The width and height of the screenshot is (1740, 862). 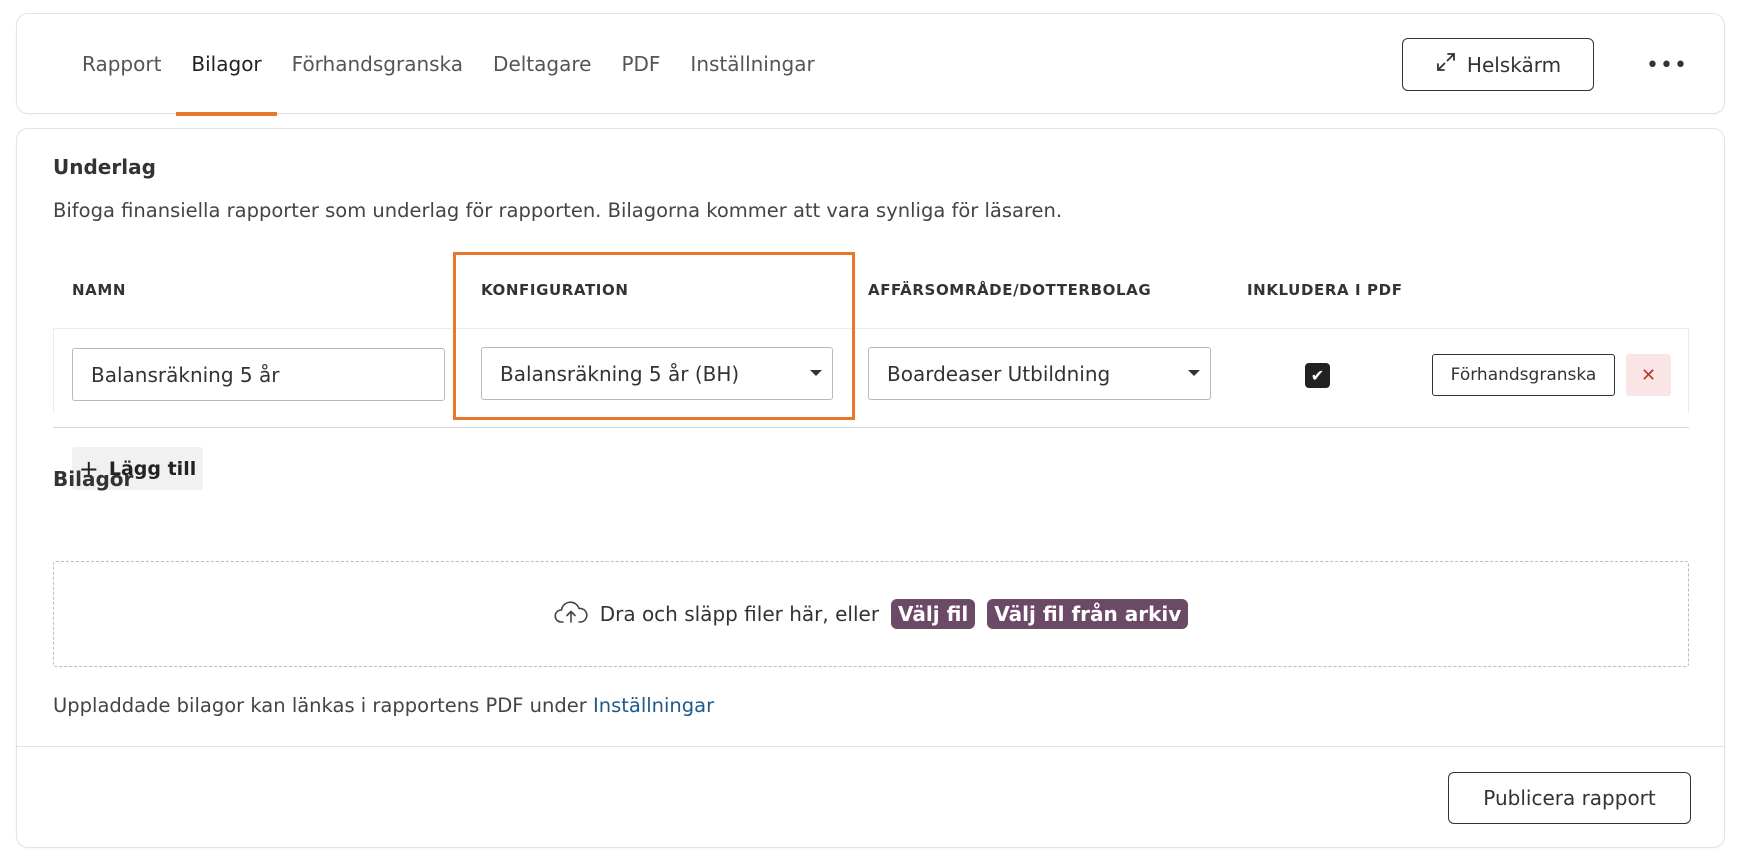 What do you see at coordinates (1325, 290) in the screenshot?
I see `column-header-include-pdf: INKLUDERA I PDF` at bounding box center [1325, 290].